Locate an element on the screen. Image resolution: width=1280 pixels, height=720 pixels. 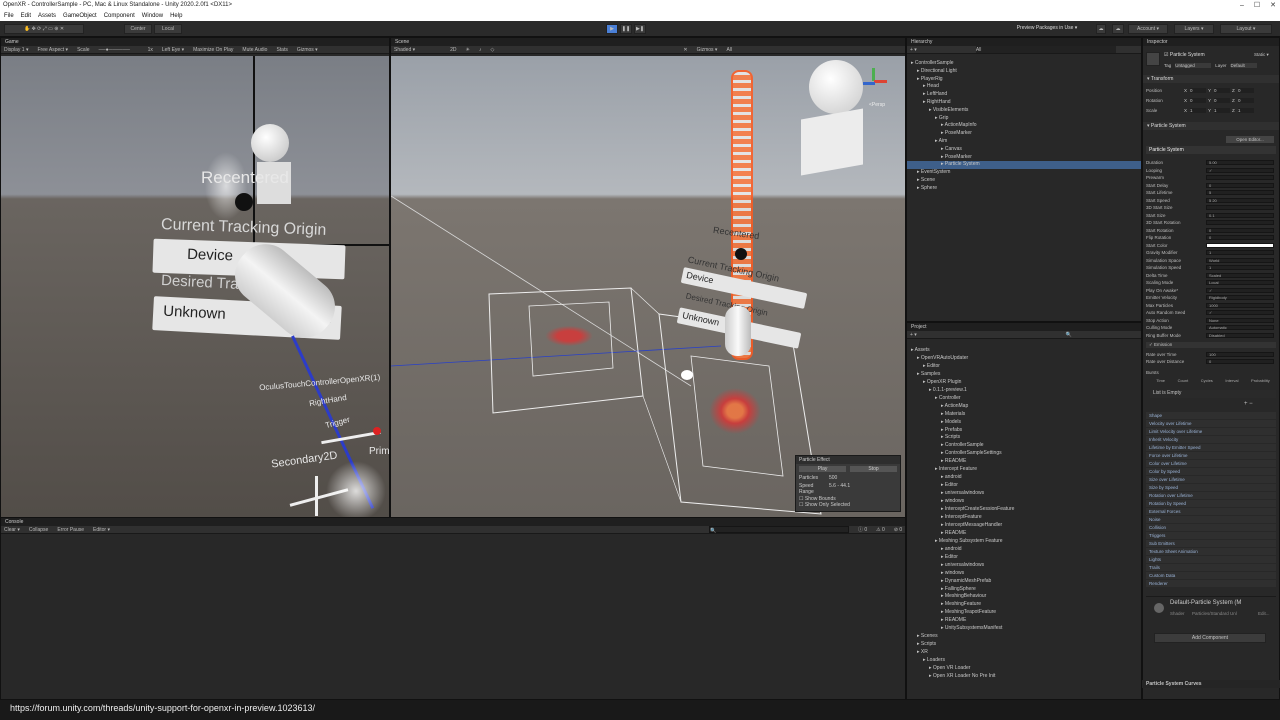
module-row: Force over Lifetime is located at coordinates (1211, 455).